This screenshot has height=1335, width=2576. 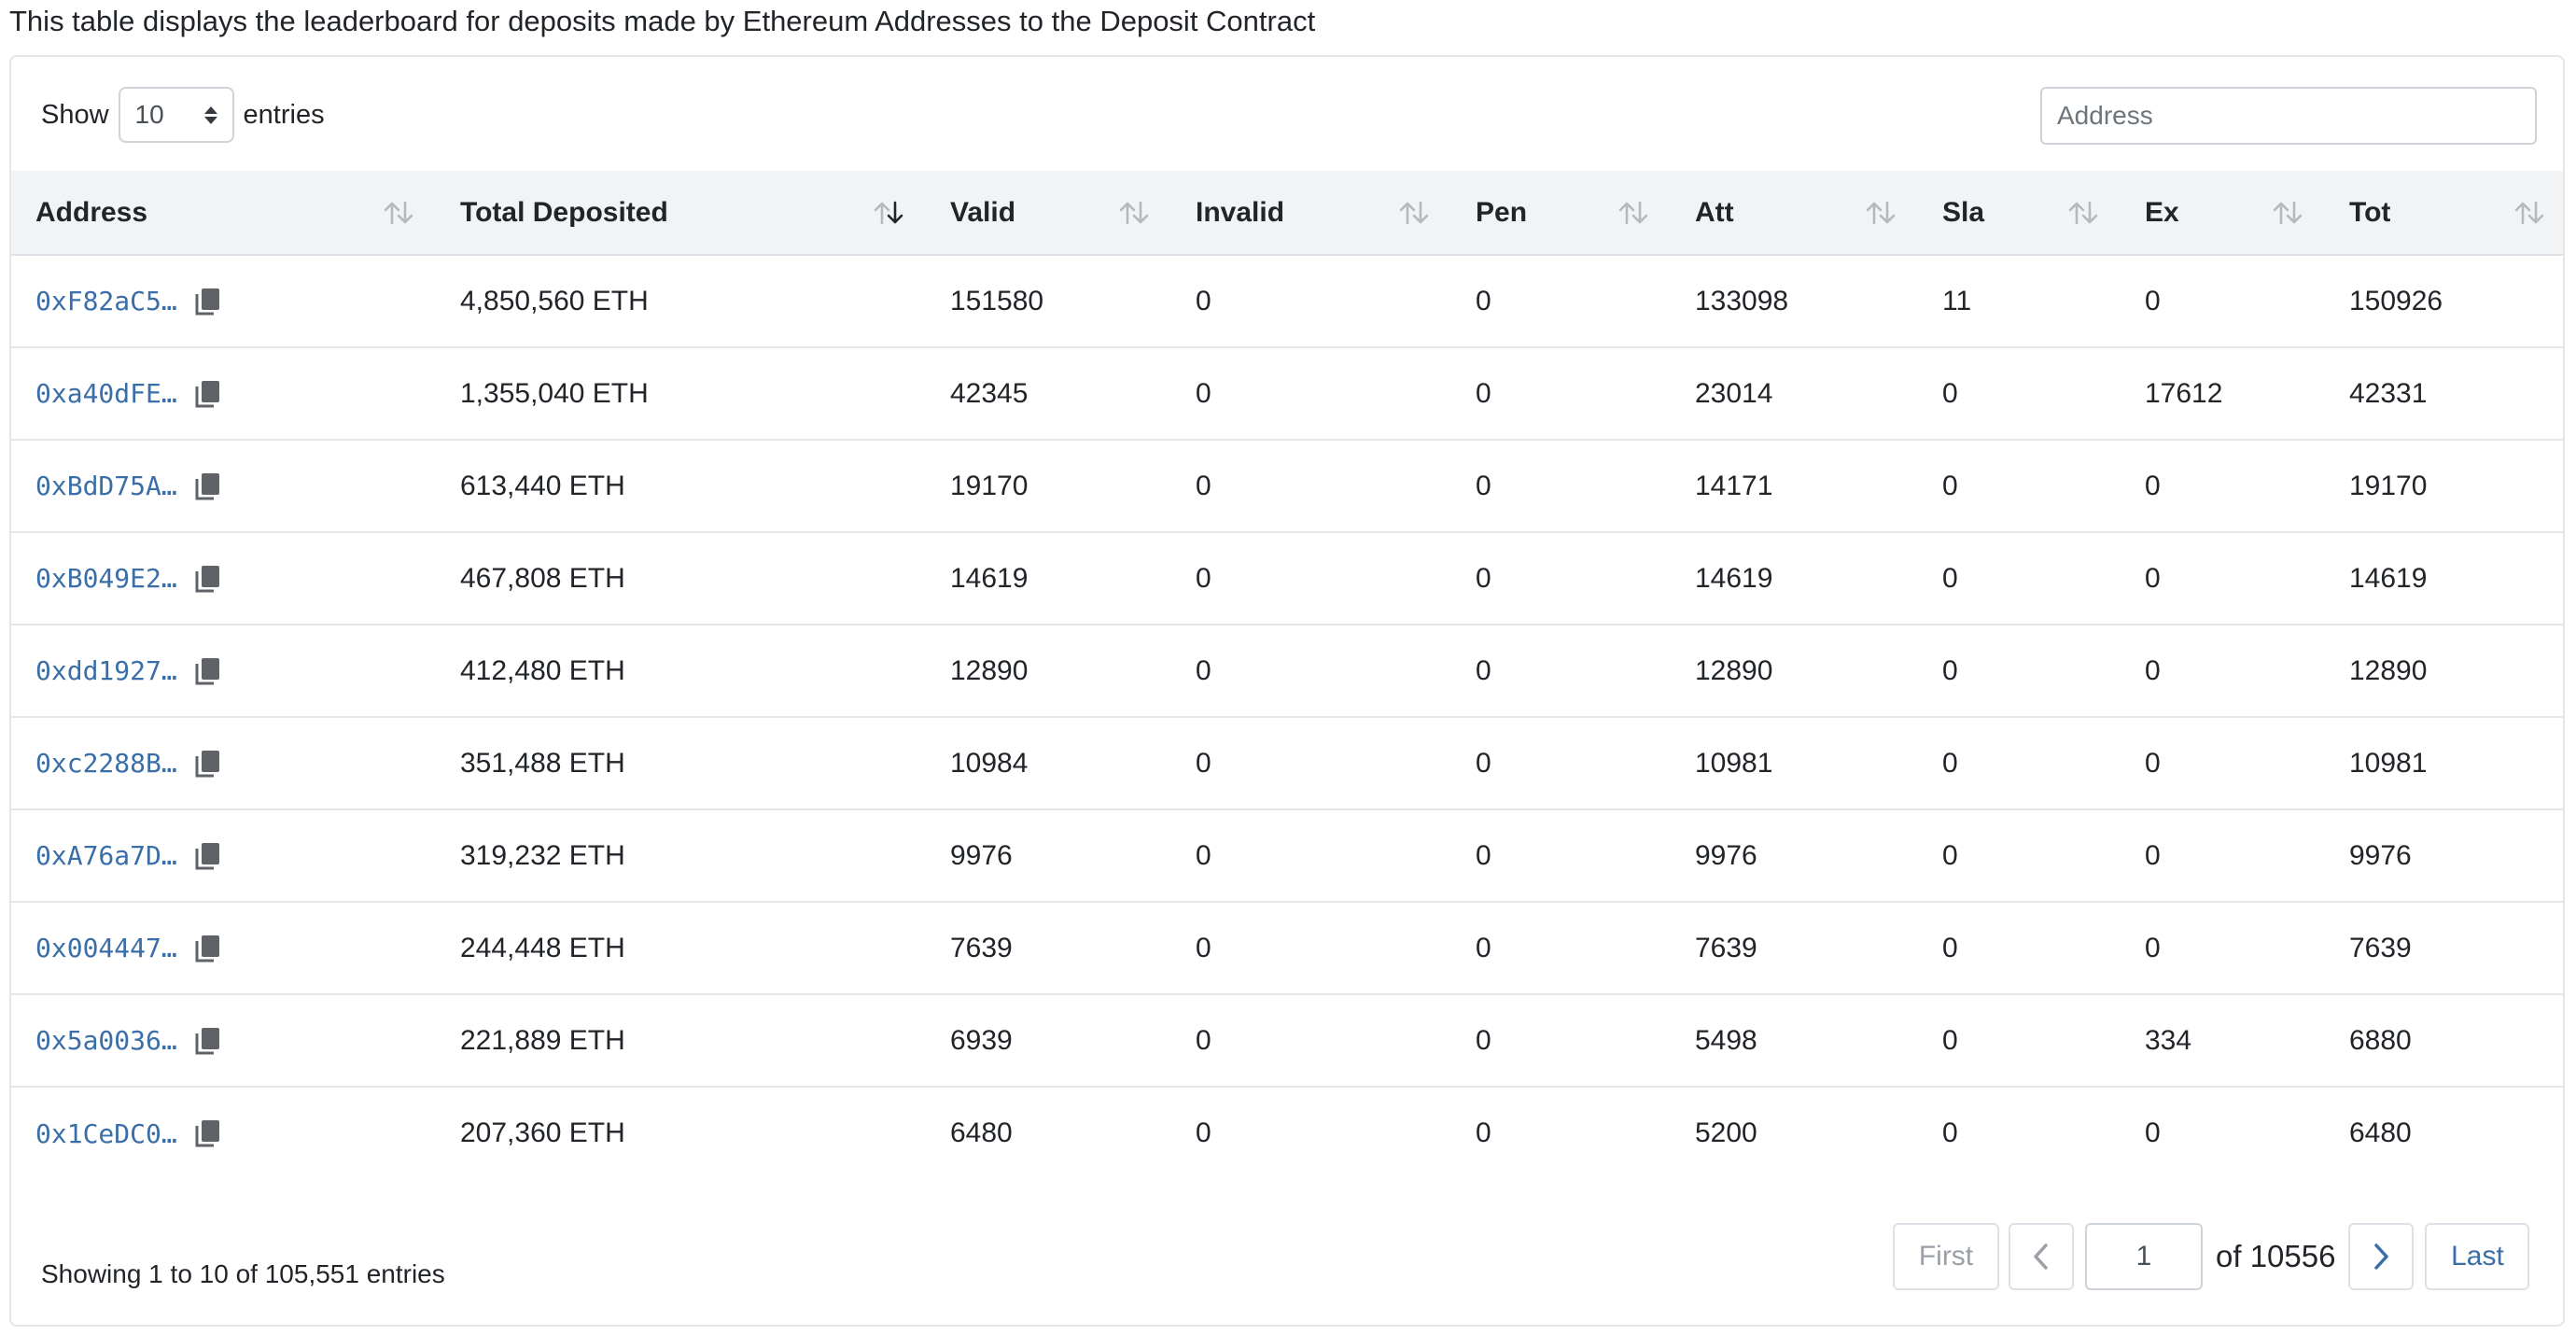 What do you see at coordinates (1311, 213) in the screenshot?
I see `column-header-invalid: Invalid` at bounding box center [1311, 213].